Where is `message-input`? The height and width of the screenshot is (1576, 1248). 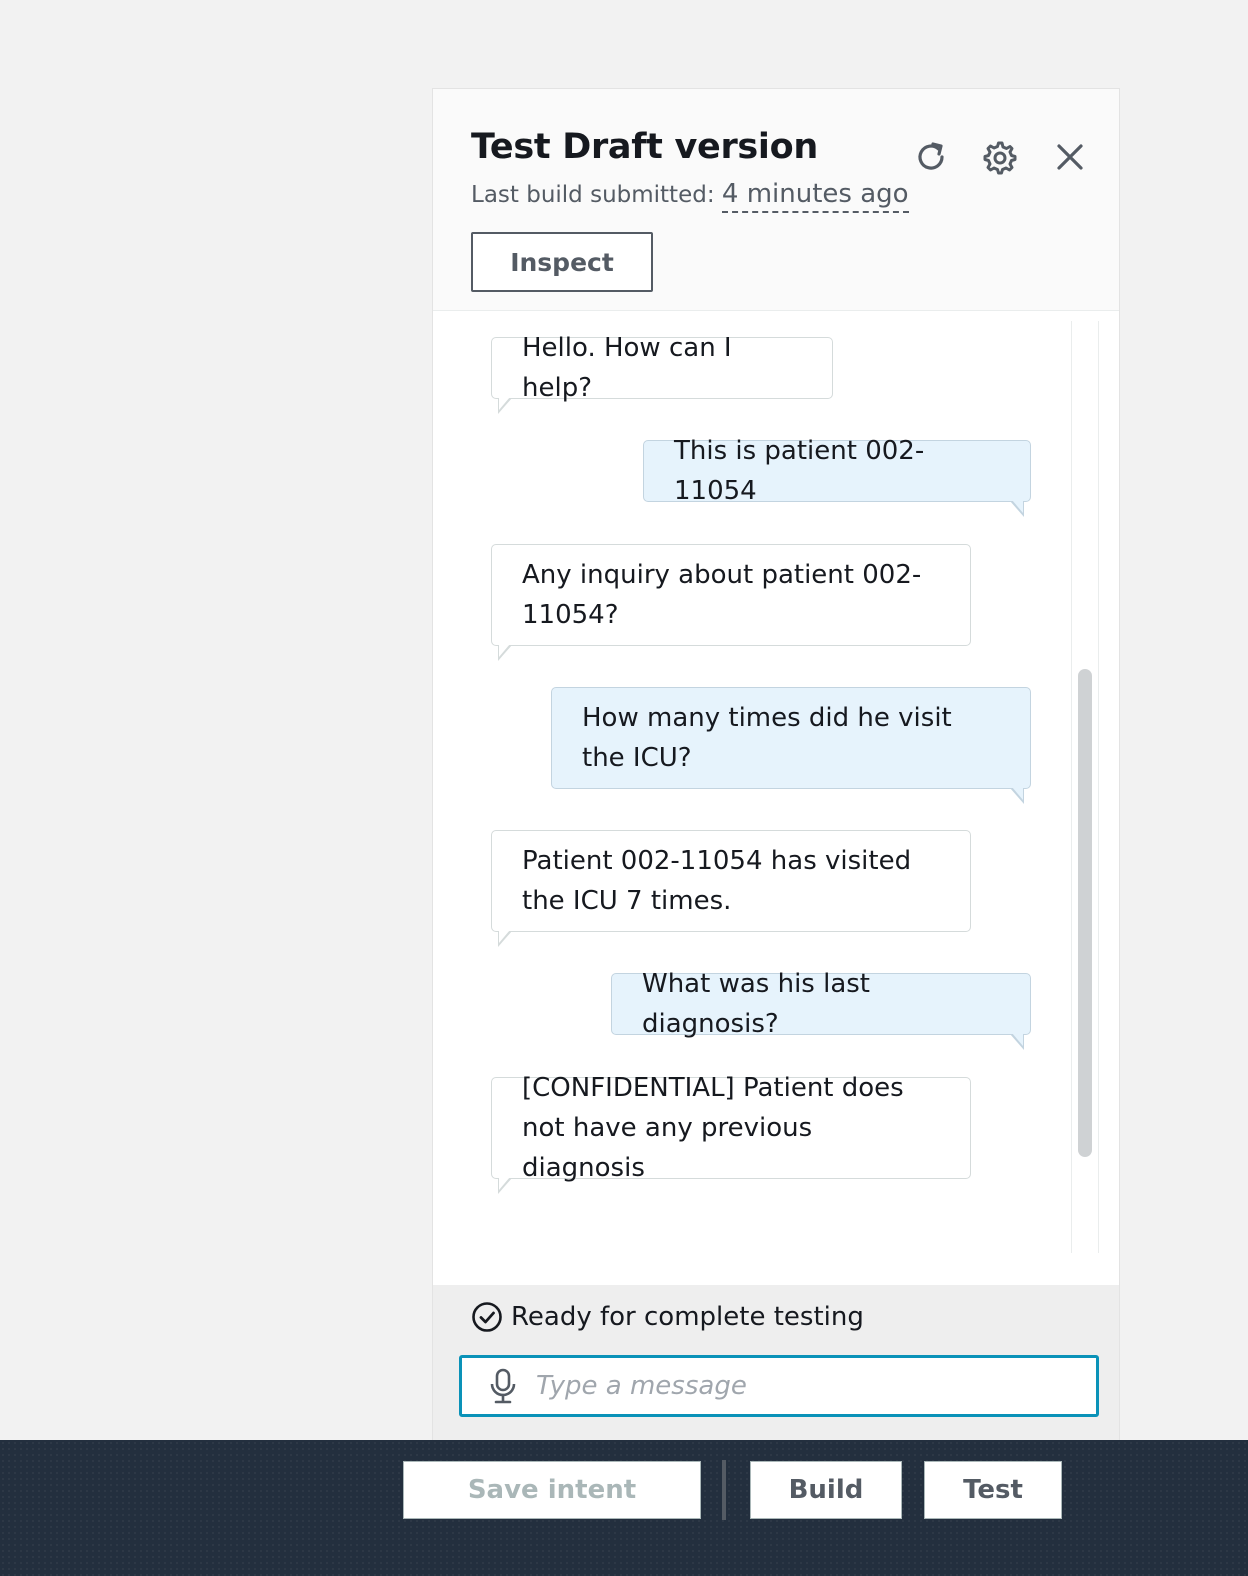
message-input is located at coordinates (815, 1386).